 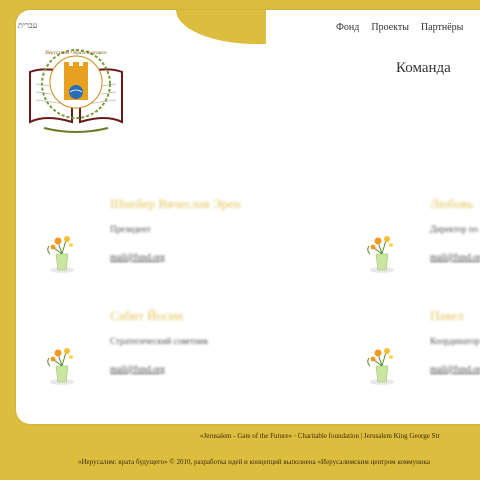 What do you see at coordinates (455, 341) in the screenshot?
I see `member-role: Координатор` at bounding box center [455, 341].